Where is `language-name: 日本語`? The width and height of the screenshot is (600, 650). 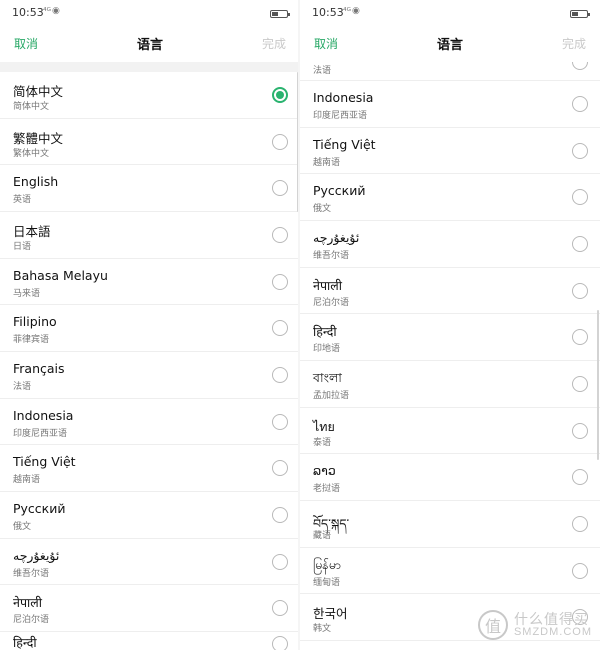 language-name: 日本語 is located at coordinates (32, 231).